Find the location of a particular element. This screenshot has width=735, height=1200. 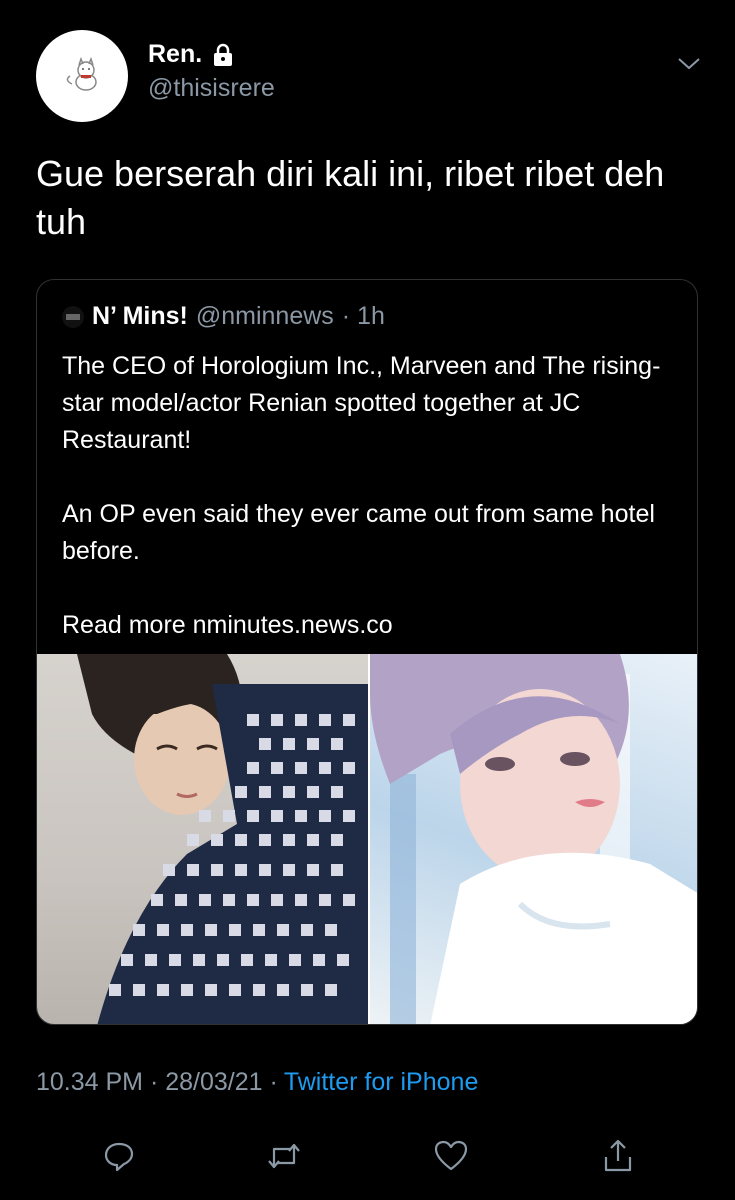

author-name: Ren. is located at coordinates (175, 54).